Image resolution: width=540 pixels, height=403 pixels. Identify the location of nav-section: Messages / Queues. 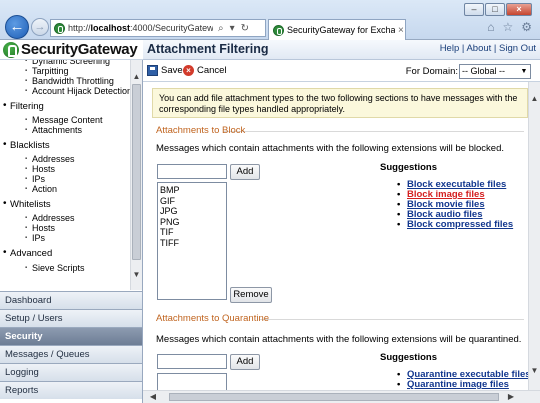
(71, 354).